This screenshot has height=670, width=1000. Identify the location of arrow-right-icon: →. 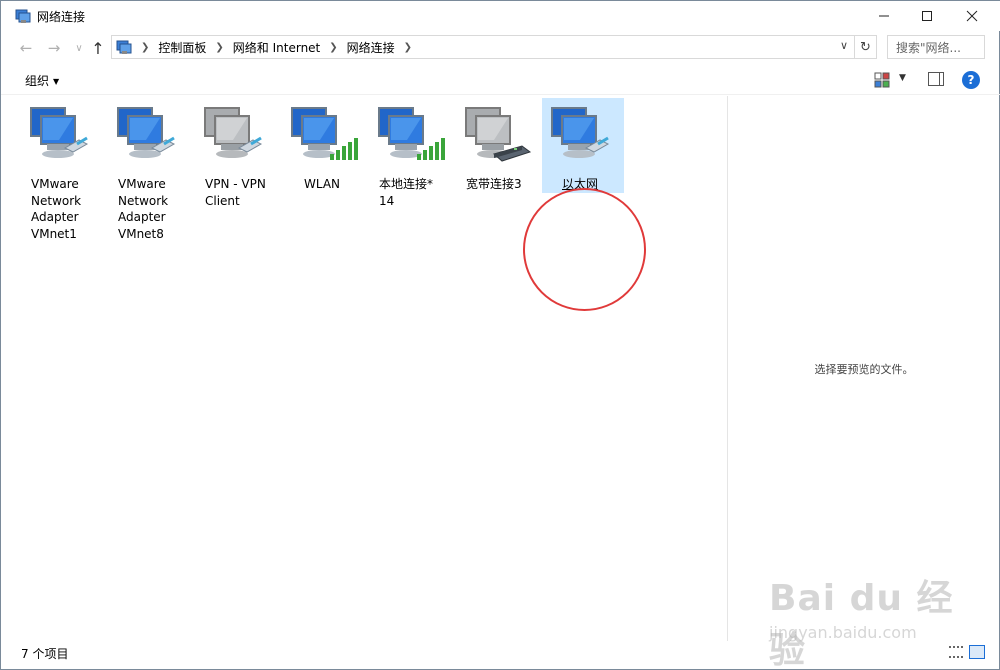
(54, 48).